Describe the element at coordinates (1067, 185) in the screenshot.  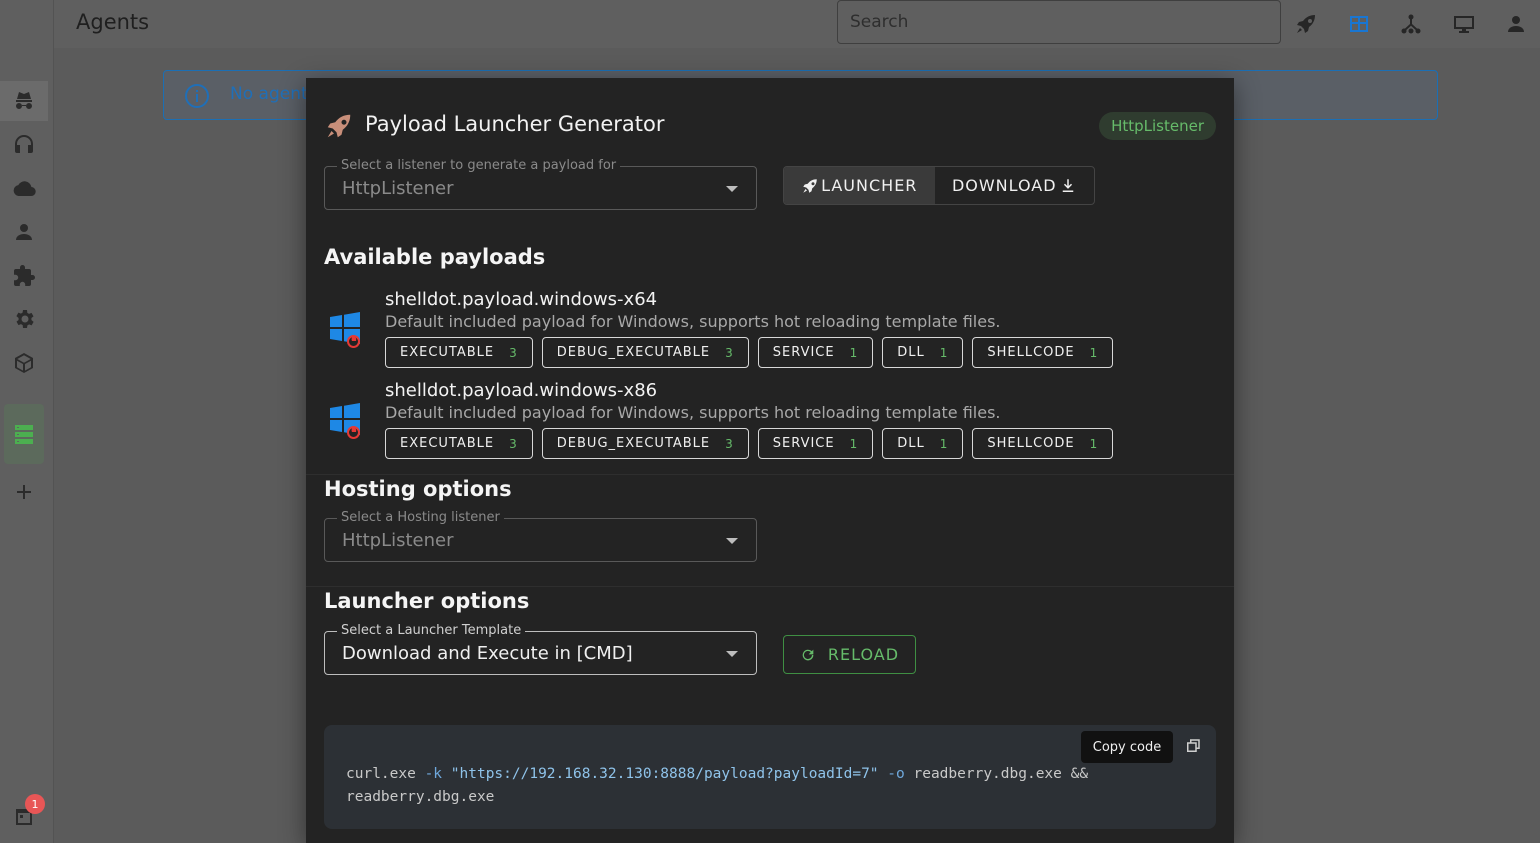
I see `download-icon` at that location.